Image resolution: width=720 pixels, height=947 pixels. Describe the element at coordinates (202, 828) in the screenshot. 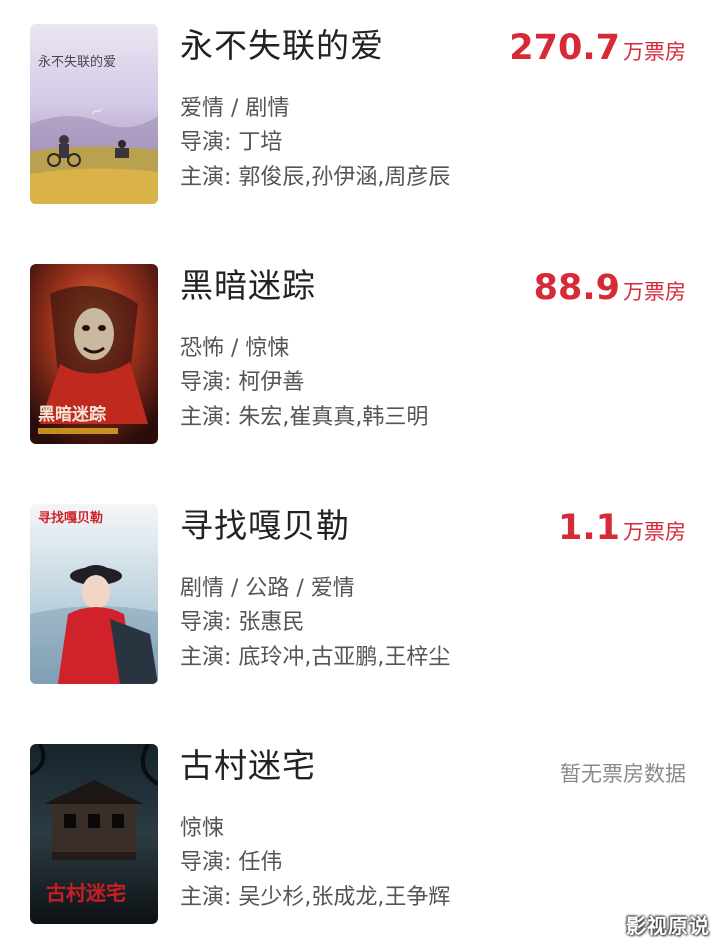

I see `movie-genre: 惊悚` at that location.